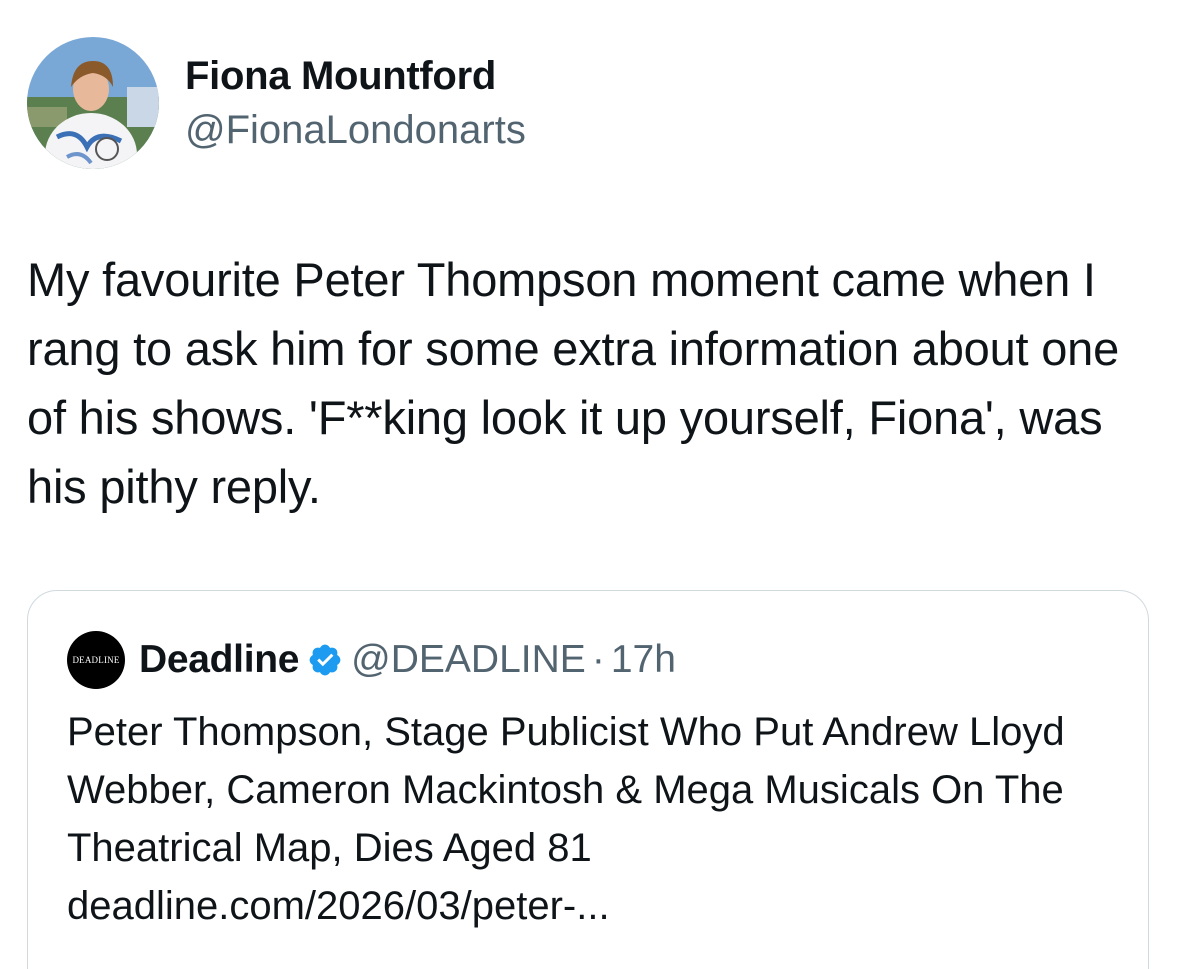 The image size is (1179, 969). Describe the element at coordinates (355, 130) in the screenshot. I see `author-handle: @FionaLondonarts` at that location.